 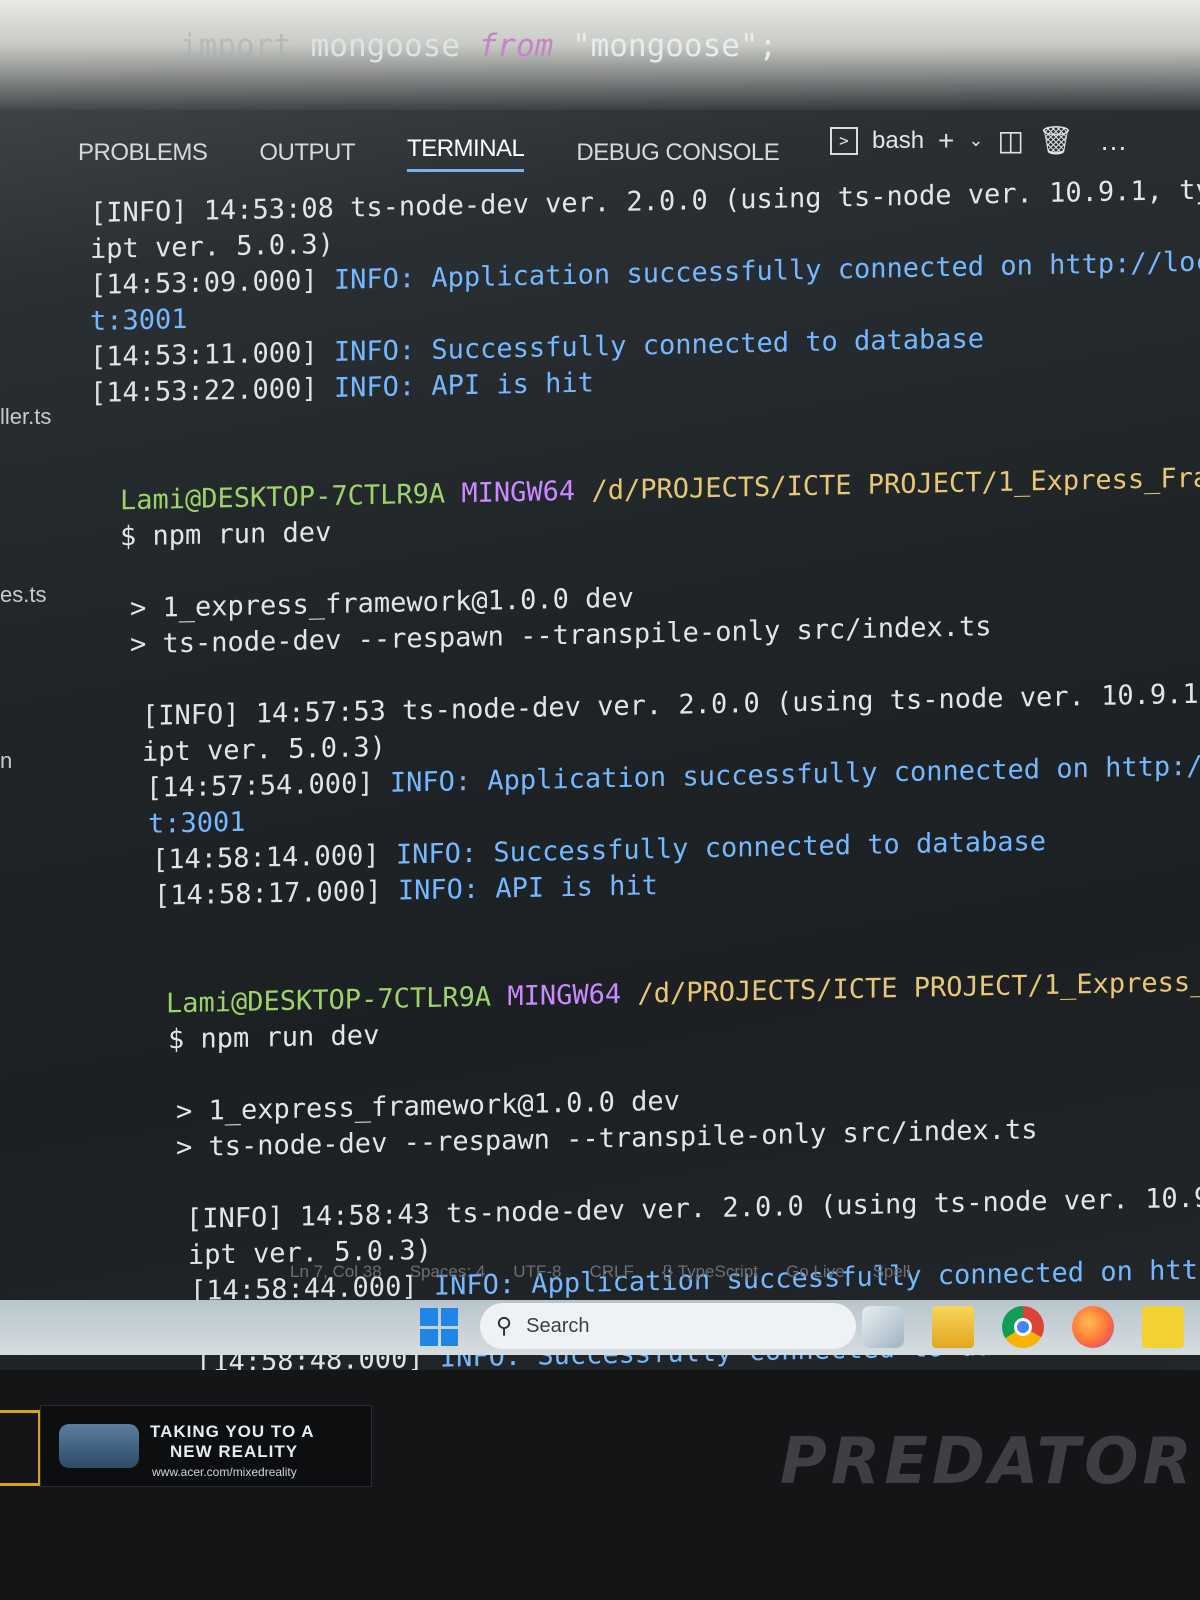 I want to click on sticker-url: www.acer.com/mixedreality, so click(x=224, y=1472).